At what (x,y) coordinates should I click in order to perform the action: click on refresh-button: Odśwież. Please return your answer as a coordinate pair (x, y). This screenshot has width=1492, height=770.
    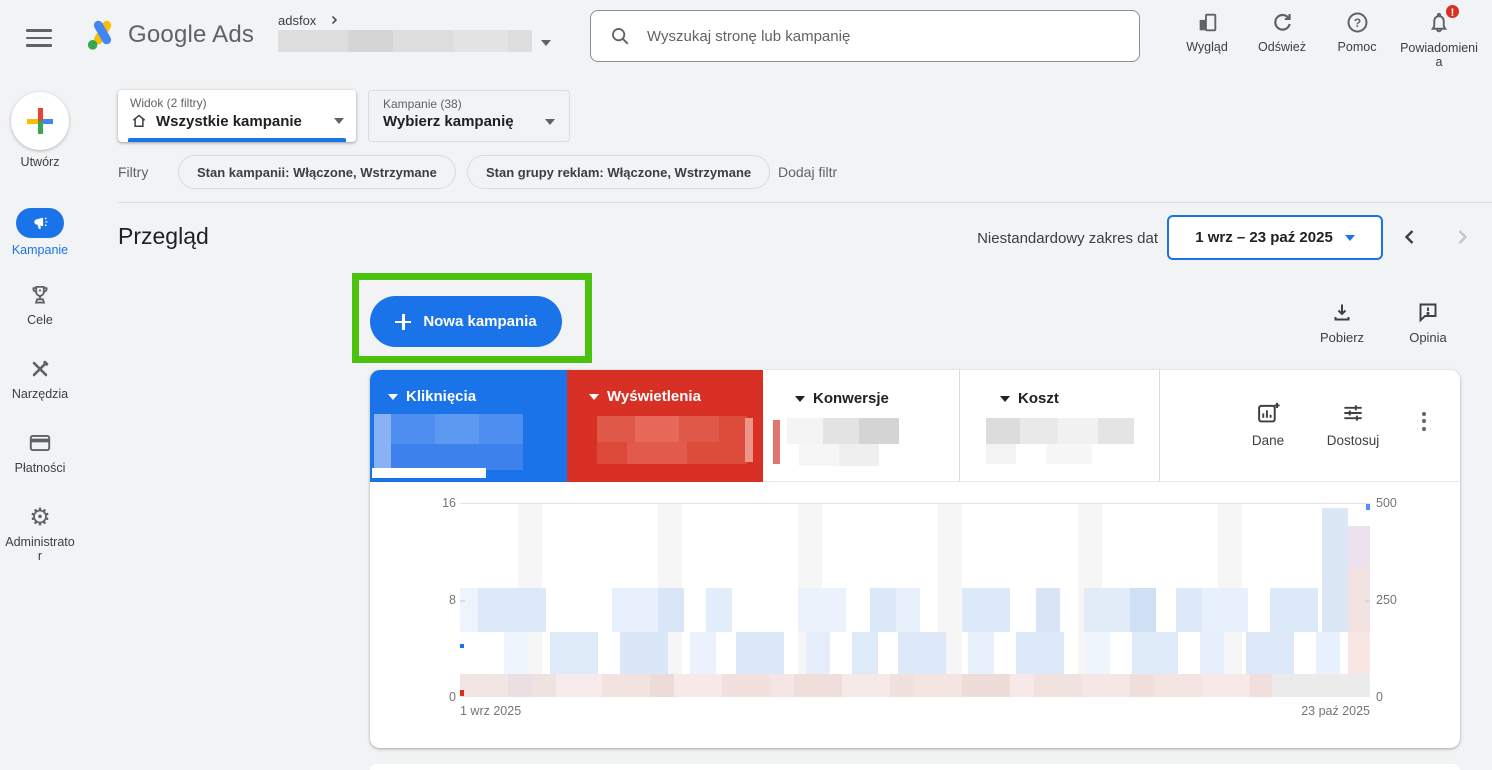
    Looking at the image, I should click on (1282, 32).